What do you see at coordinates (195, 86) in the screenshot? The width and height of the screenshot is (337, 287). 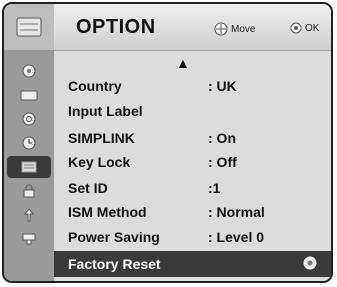 I see `menu-item-country: Country : UK` at bounding box center [195, 86].